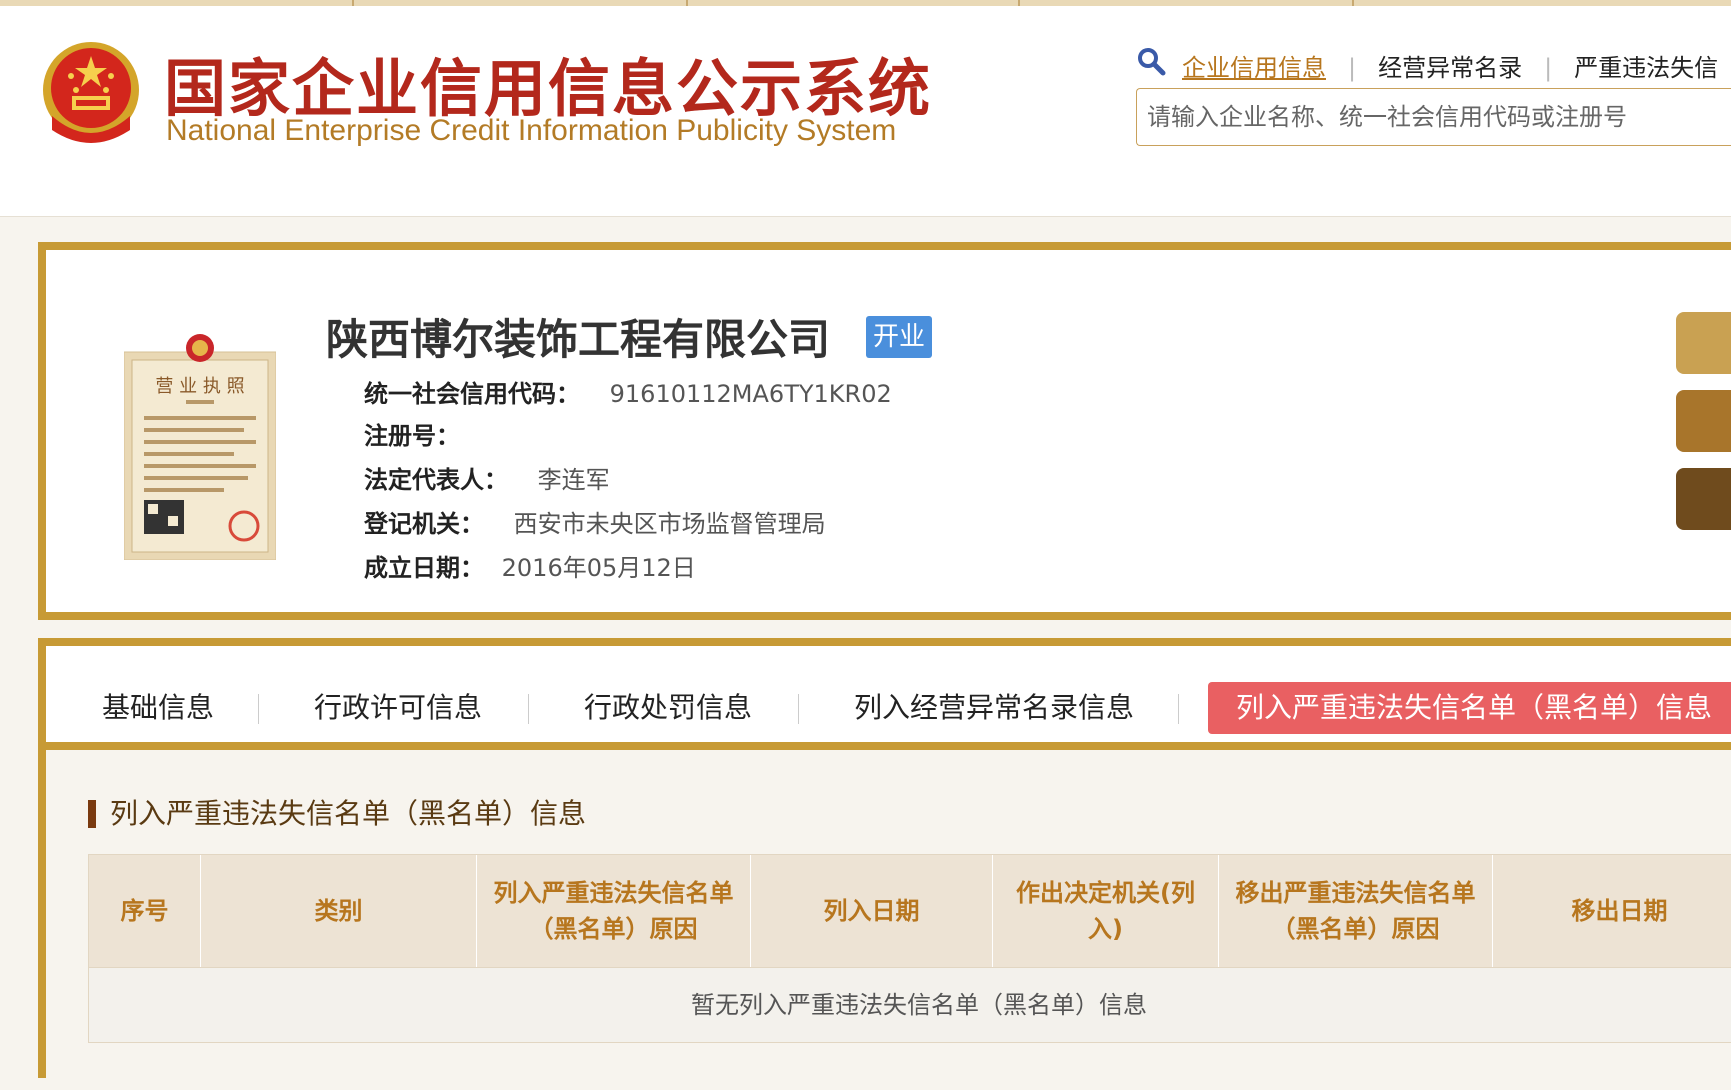 This screenshot has height=1090, width=1731. I want to click on info-label: 成立日期：, so click(424, 568).